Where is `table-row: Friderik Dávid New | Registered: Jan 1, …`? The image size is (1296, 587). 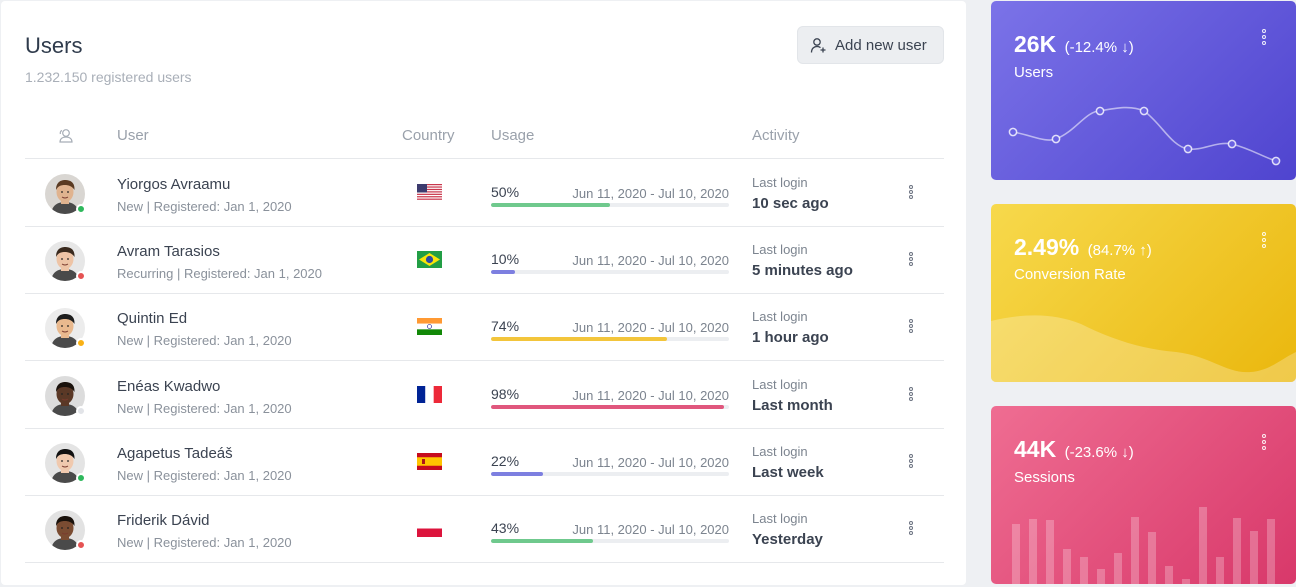 table-row: Friderik Dávid New | Registered: Jan 1, … is located at coordinates (484, 529).